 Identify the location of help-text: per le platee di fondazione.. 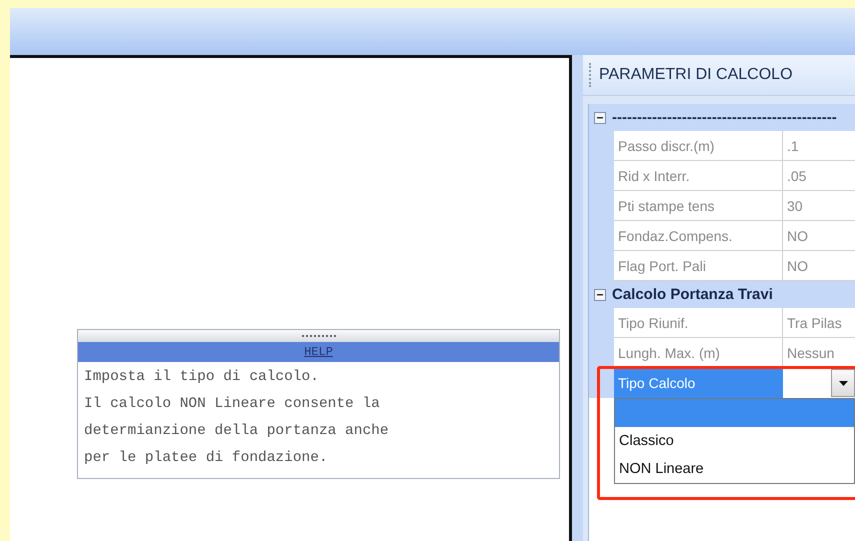
(206, 458).